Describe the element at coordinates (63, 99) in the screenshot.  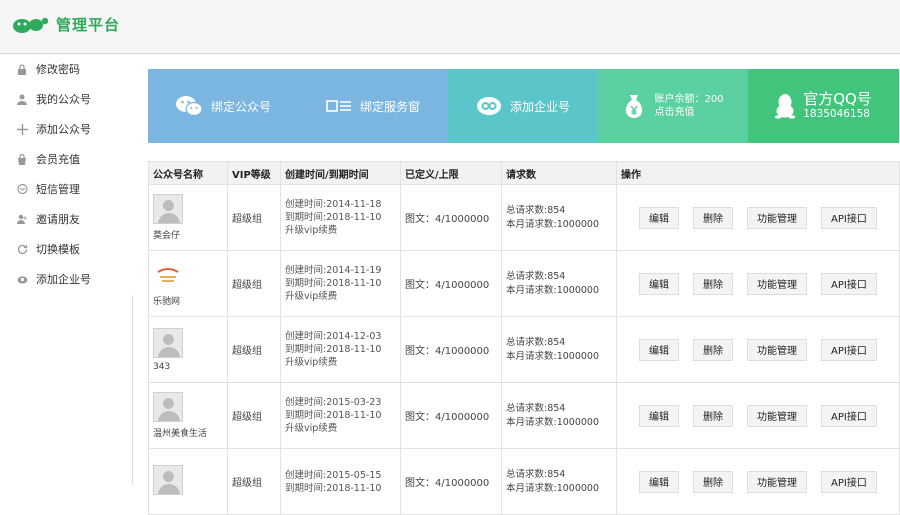
I see `sidebar-item-label: 我的公众号` at that location.